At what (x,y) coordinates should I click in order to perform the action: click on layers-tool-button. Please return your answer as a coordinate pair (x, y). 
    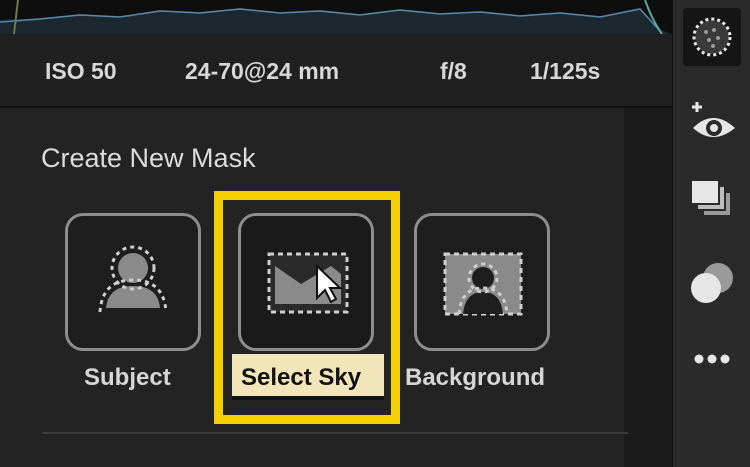
    Looking at the image, I should click on (712, 201).